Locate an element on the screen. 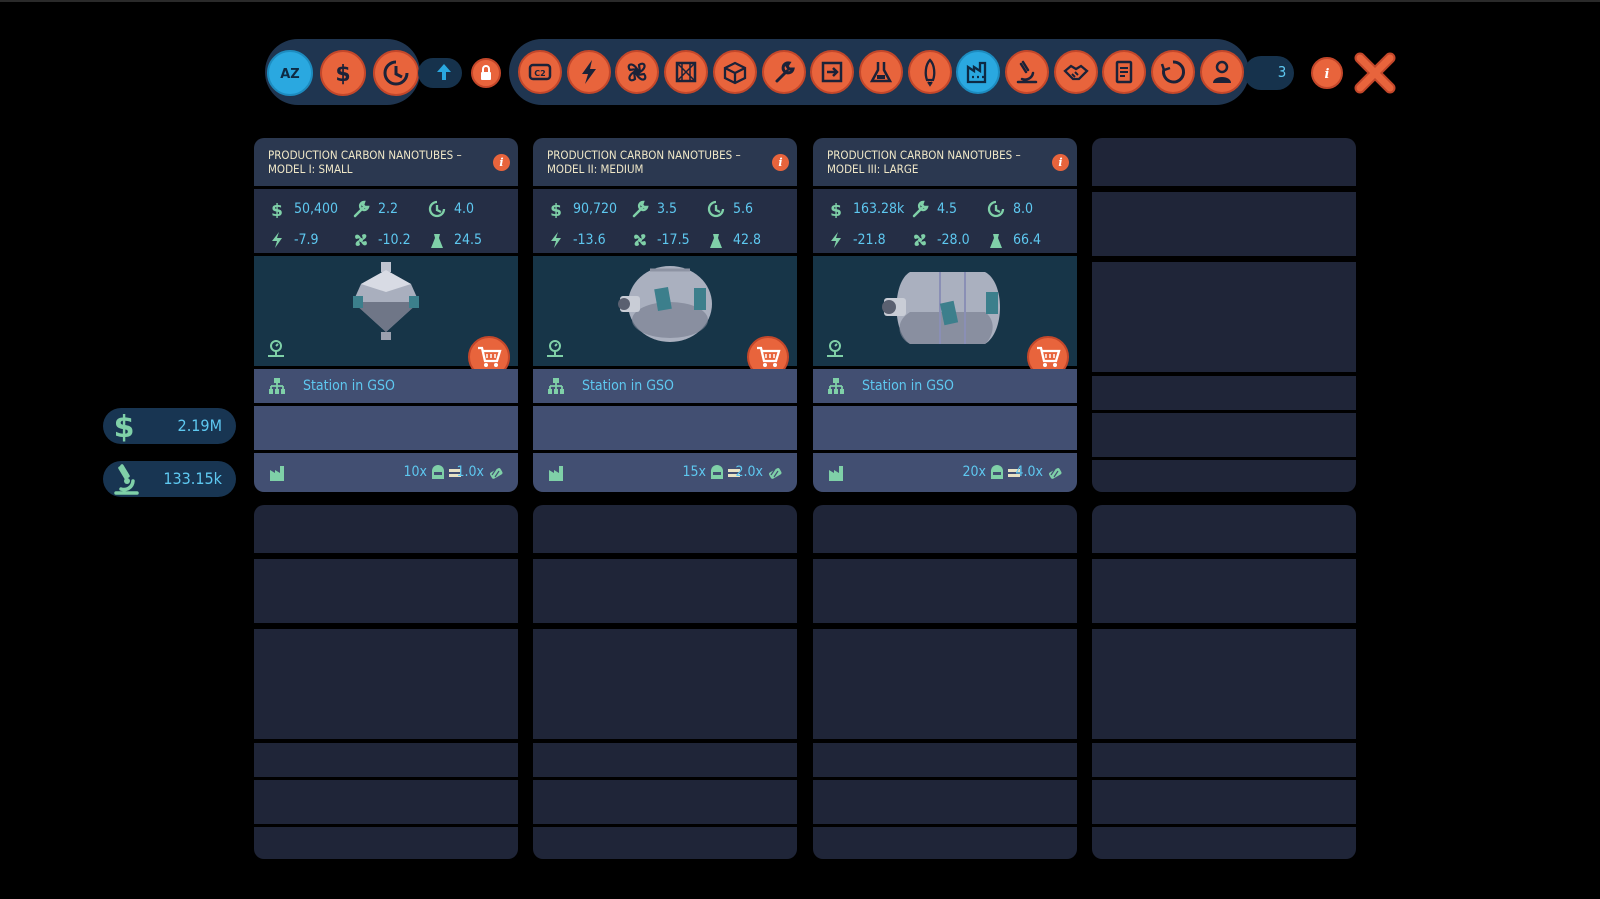 The width and height of the screenshot is (1600, 899). svg-text: C2 is located at coordinates (539, 73).